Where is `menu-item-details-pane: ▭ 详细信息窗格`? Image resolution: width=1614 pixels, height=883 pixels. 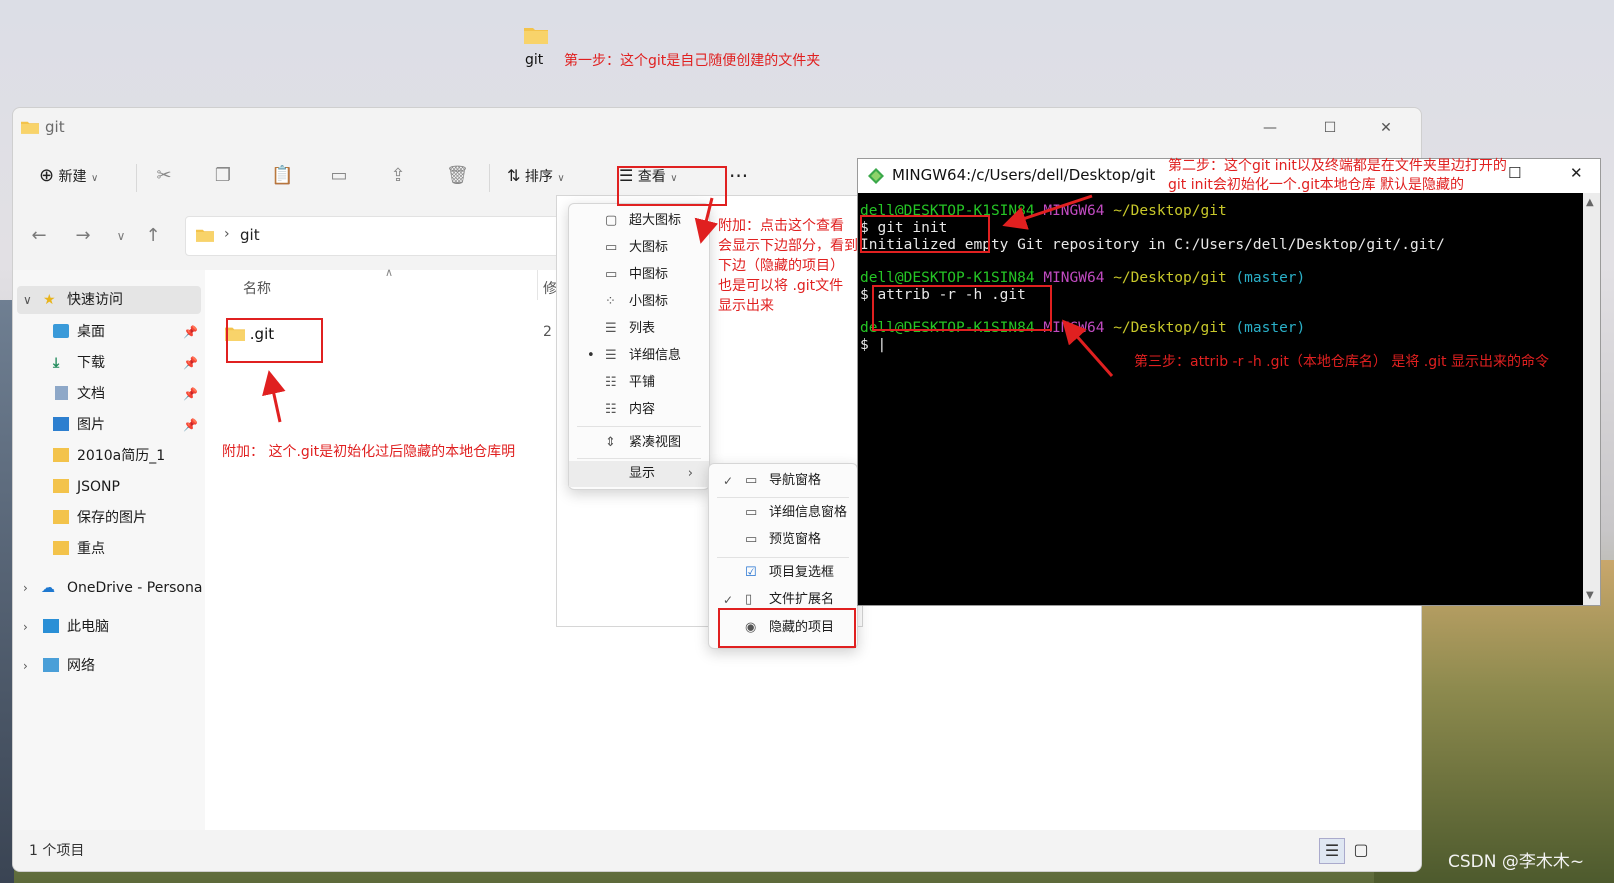
menu-item-details-pane: ▭ 详细信息窗格 is located at coordinates (783, 513).